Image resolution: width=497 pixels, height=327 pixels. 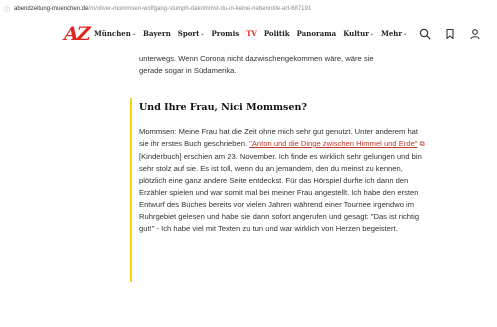 I want to click on interview-question: Und Ihre Frau, Nici Mommsen?, so click(x=223, y=107).